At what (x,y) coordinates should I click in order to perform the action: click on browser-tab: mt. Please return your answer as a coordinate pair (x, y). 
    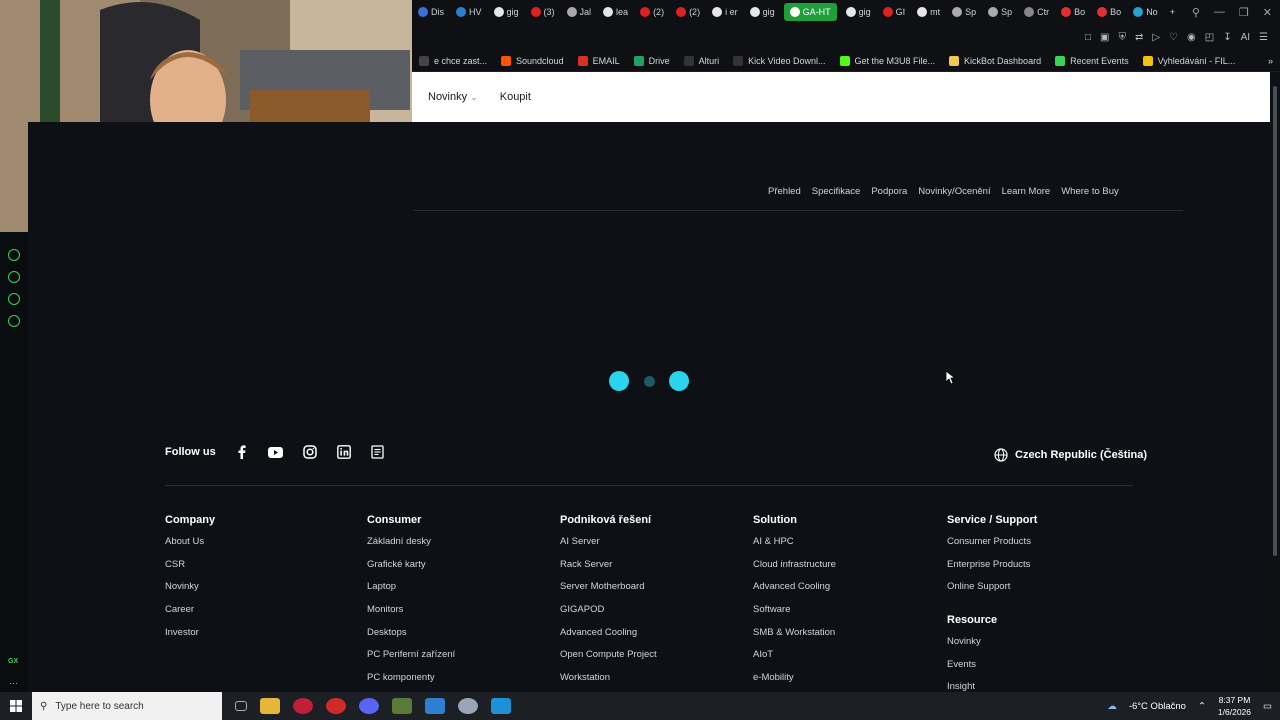
    Looking at the image, I should click on (928, 12).